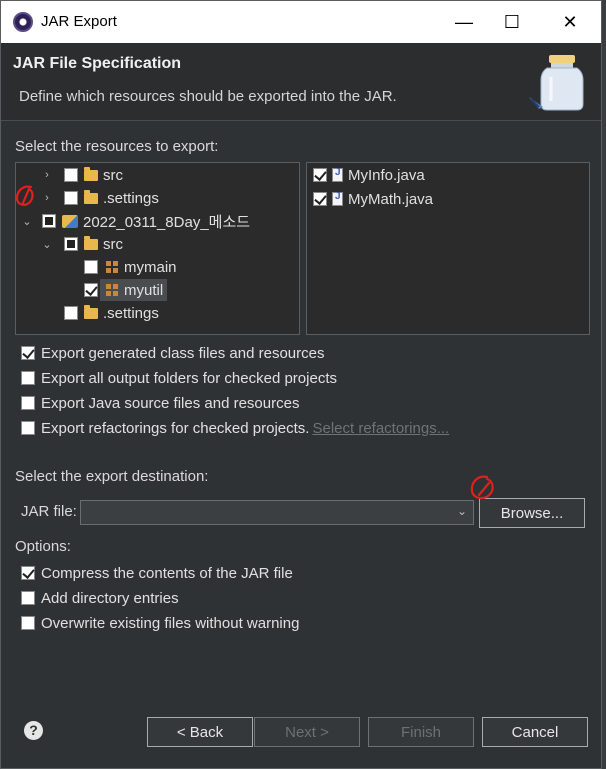  Describe the element at coordinates (556, 83) in the screenshot. I see `jar-icon` at that location.